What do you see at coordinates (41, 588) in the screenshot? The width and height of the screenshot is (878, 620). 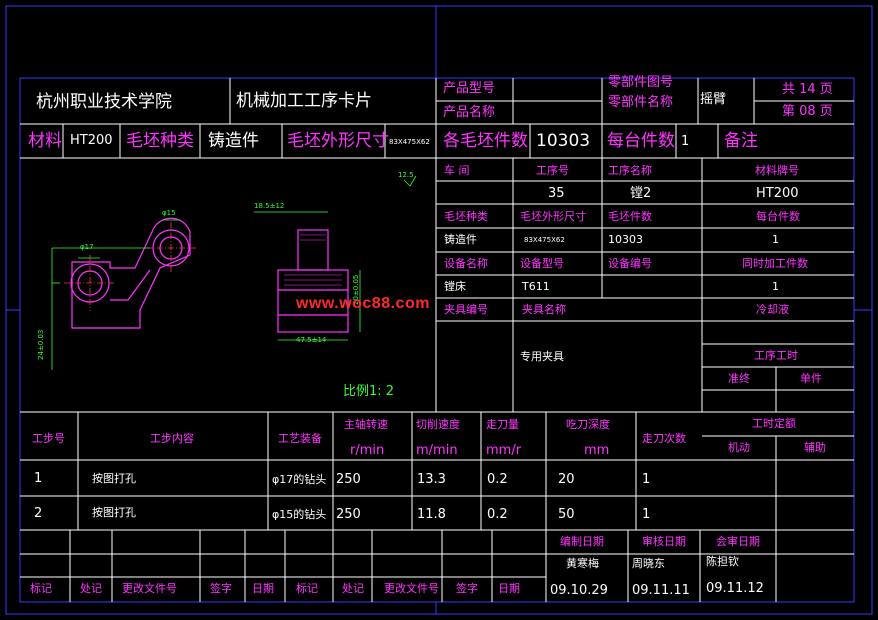 I see `mark-label-1: 标记` at bounding box center [41, 588].